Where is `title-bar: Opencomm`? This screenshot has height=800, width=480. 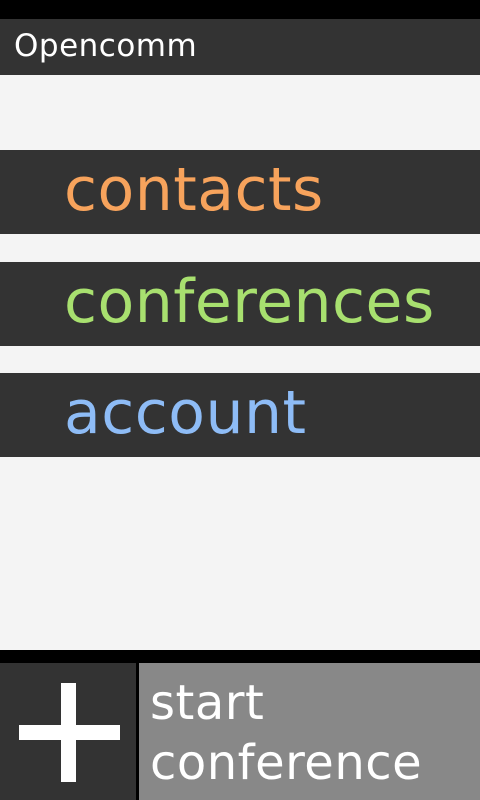
title-bar: Opencomm is located at coordinates (240, 47).